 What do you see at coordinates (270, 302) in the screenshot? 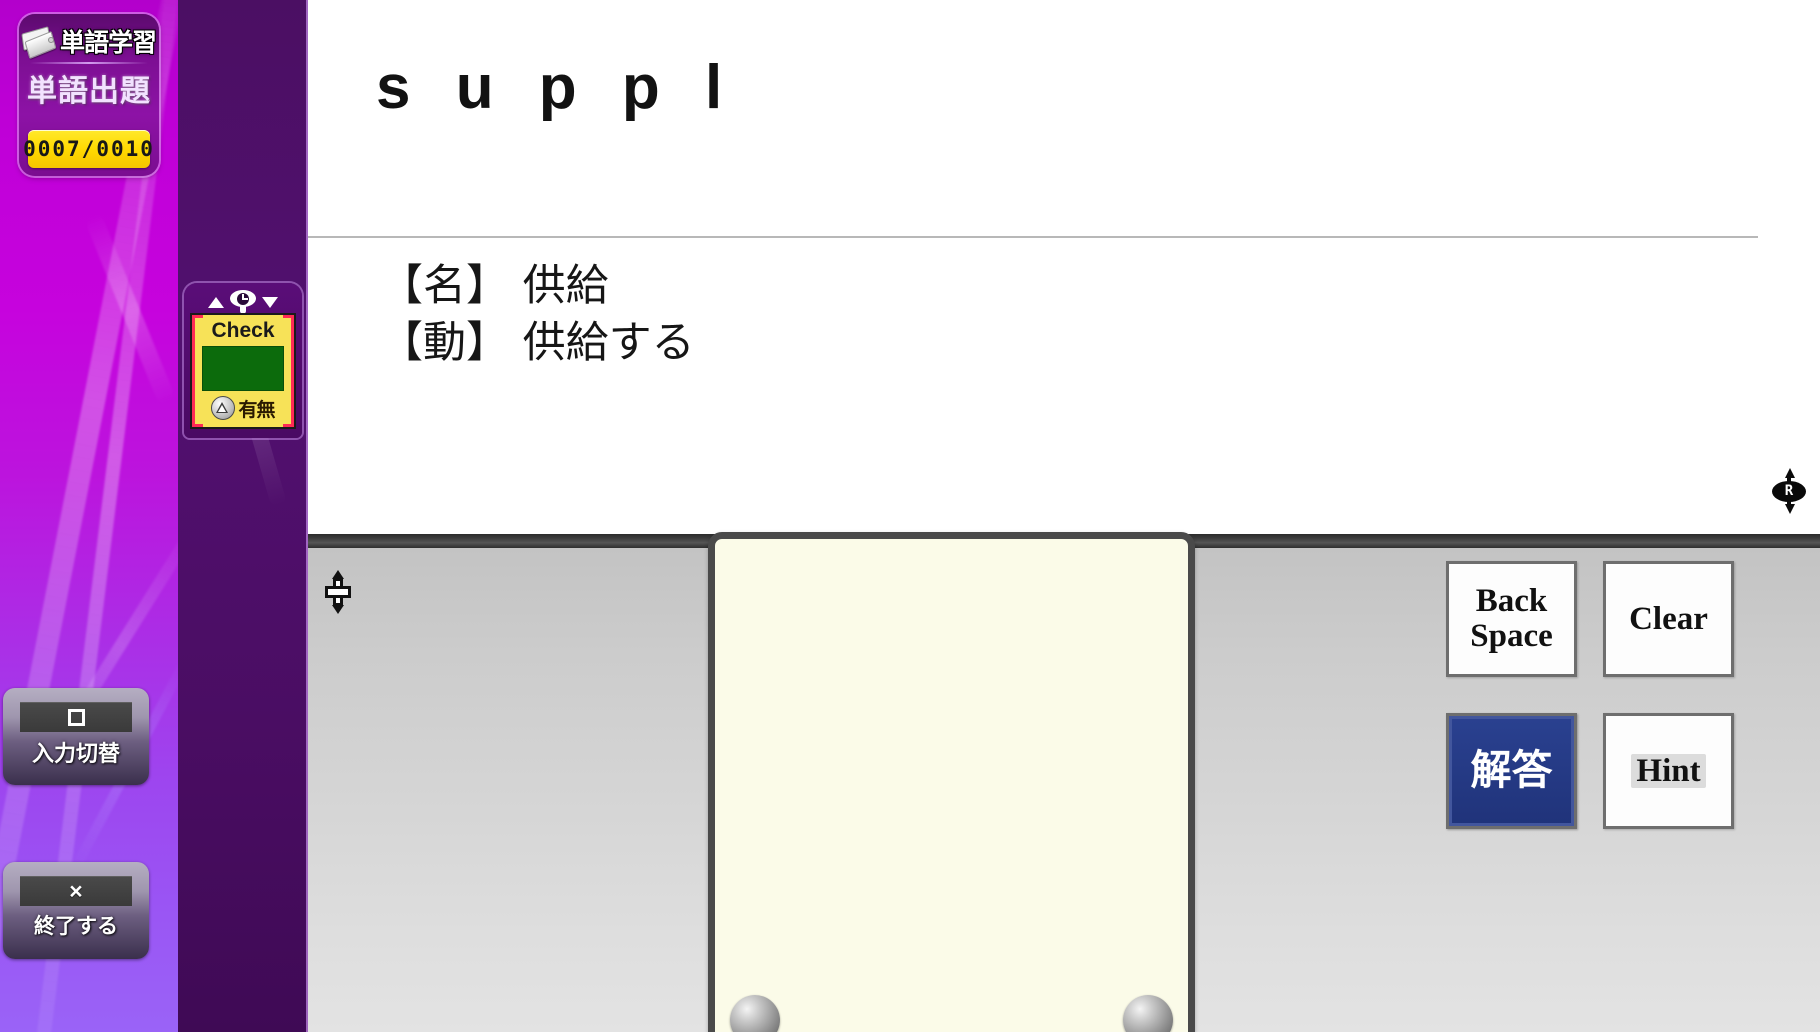
I see `triangle-down-icon` at bounding box center [270, 302].